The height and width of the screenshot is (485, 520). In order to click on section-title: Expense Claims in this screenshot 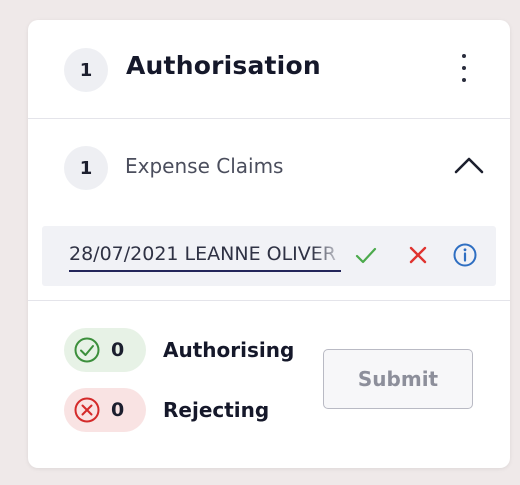, I will do `click(204, 166)`.